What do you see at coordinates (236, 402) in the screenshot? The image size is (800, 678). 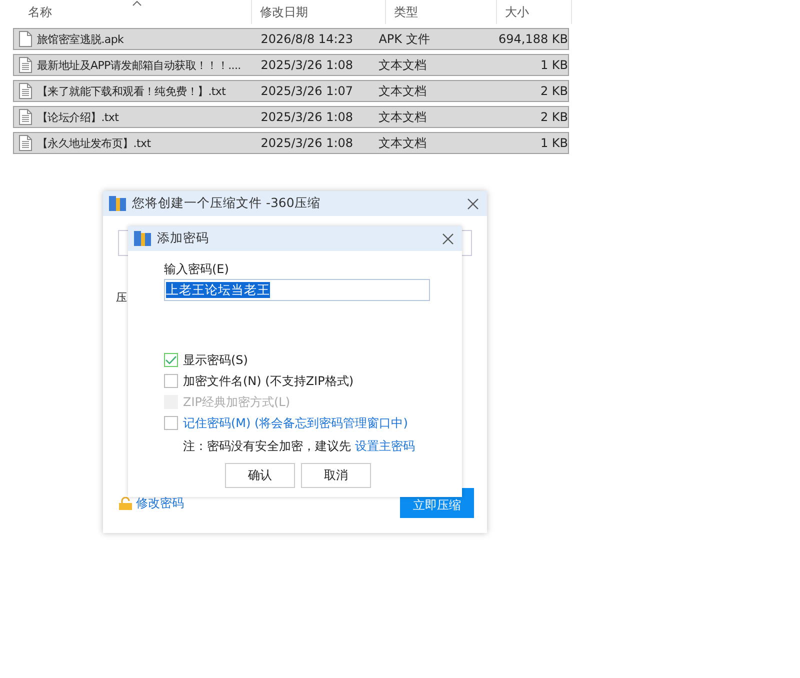 I see `option-label: ZIP经典加密方式(L)` at bounding box center [236, 402].